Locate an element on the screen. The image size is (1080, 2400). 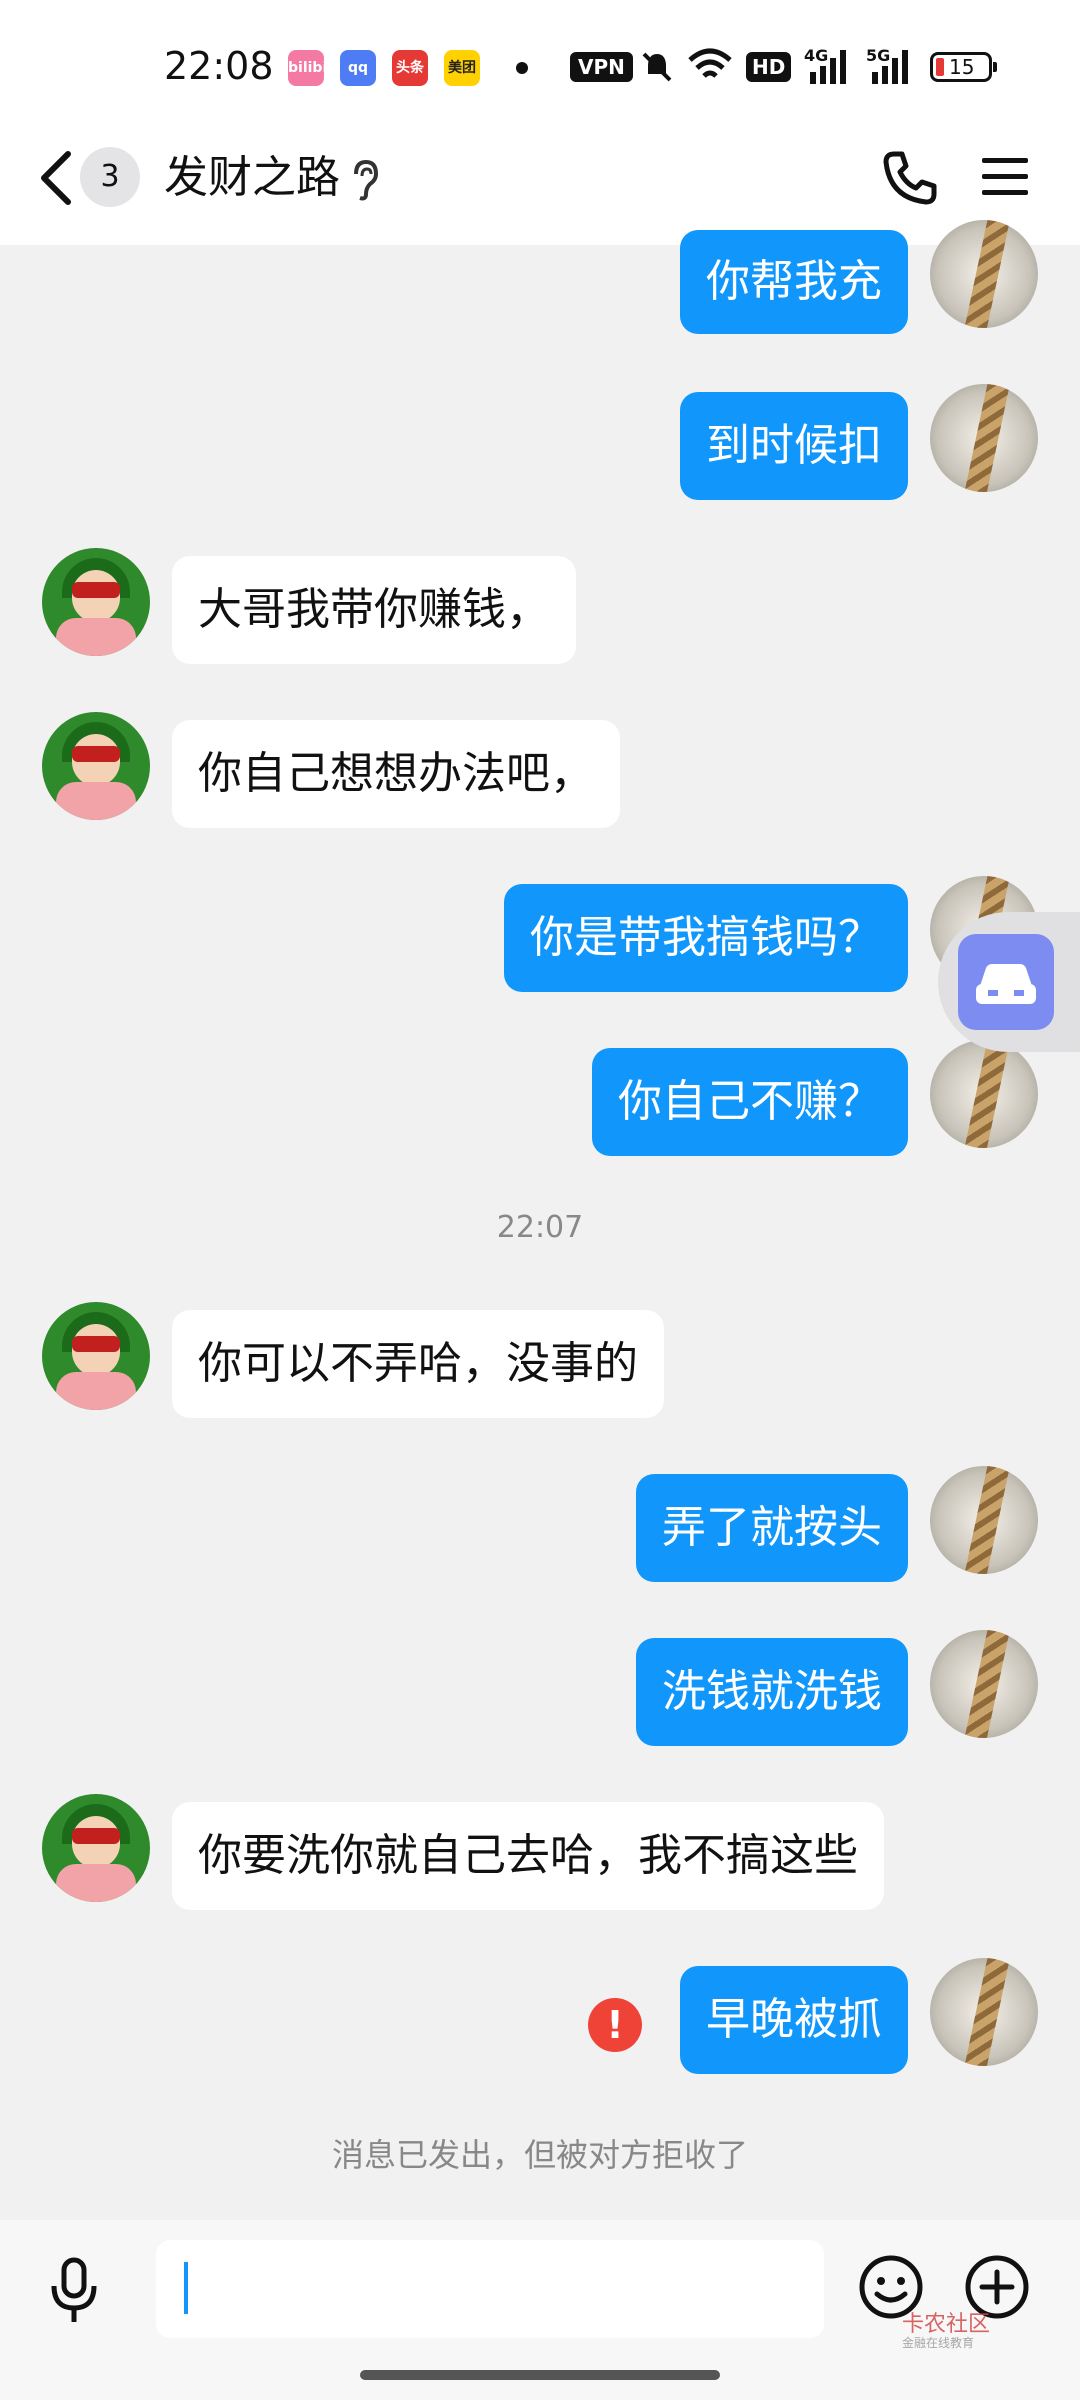
chat-title: 发财之路 is located at coordinates (252, 178).